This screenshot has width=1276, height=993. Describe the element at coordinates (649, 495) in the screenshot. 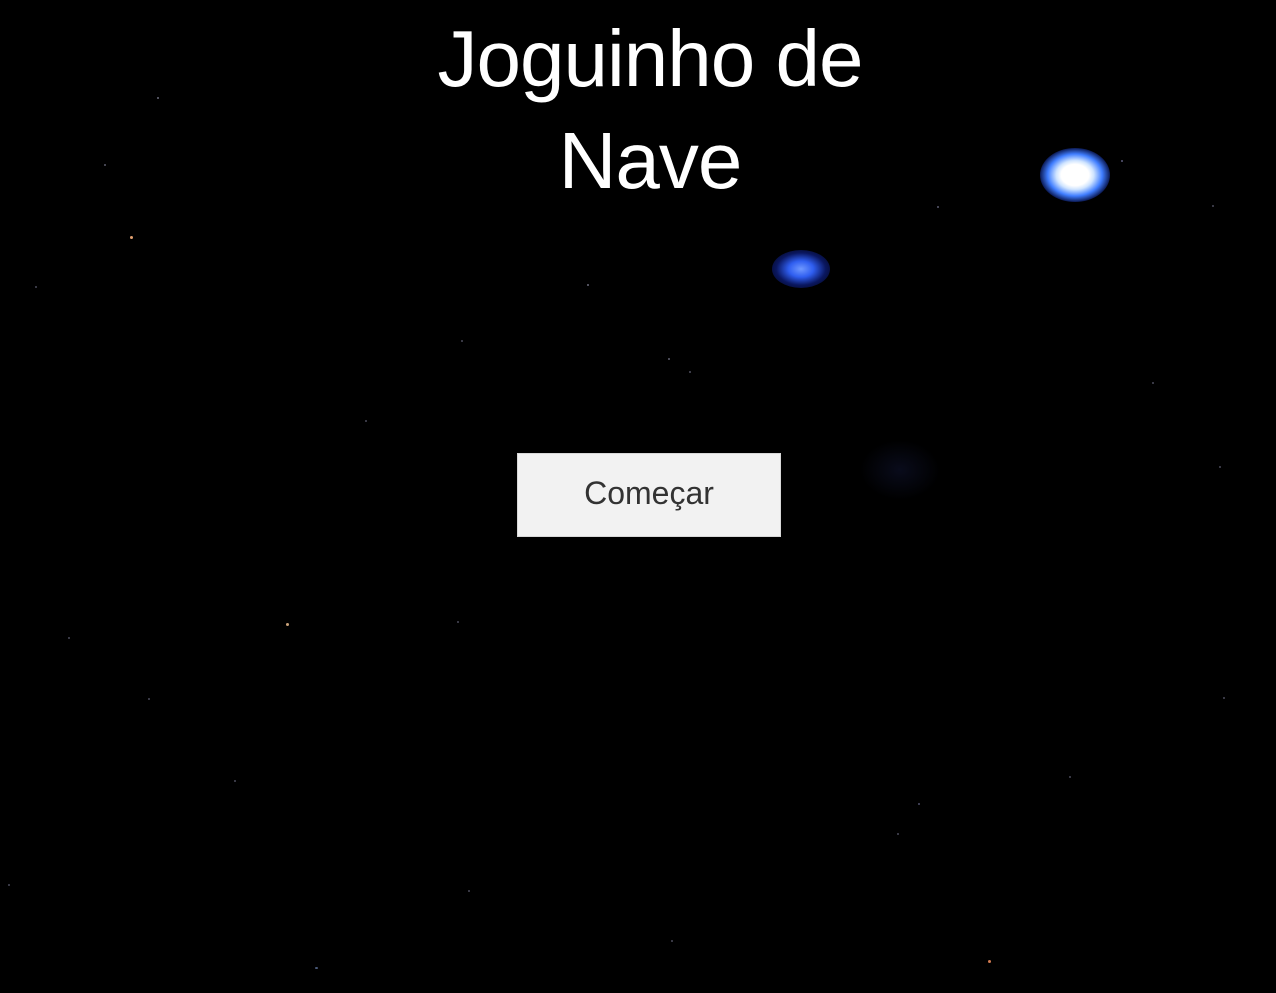

I see `start-button: Começar` at that location.